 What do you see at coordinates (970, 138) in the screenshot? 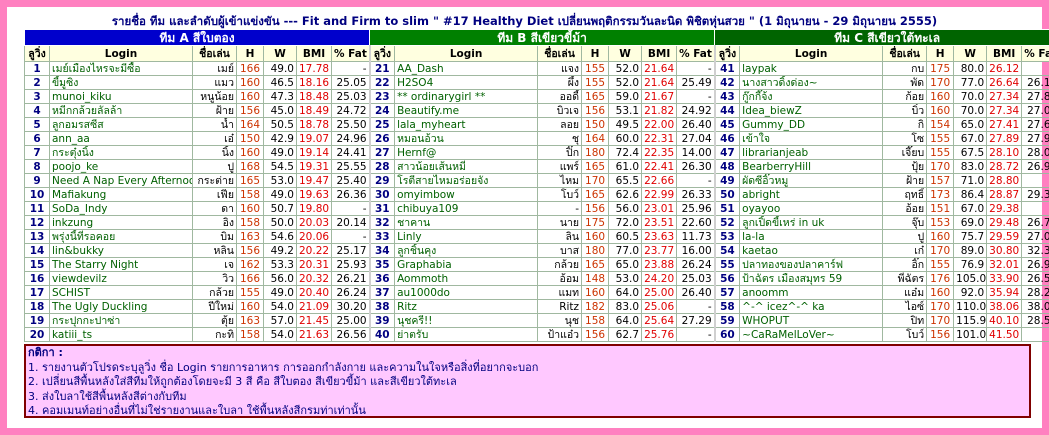
I see `weight: 67.0` at bounding box center [970, 138].